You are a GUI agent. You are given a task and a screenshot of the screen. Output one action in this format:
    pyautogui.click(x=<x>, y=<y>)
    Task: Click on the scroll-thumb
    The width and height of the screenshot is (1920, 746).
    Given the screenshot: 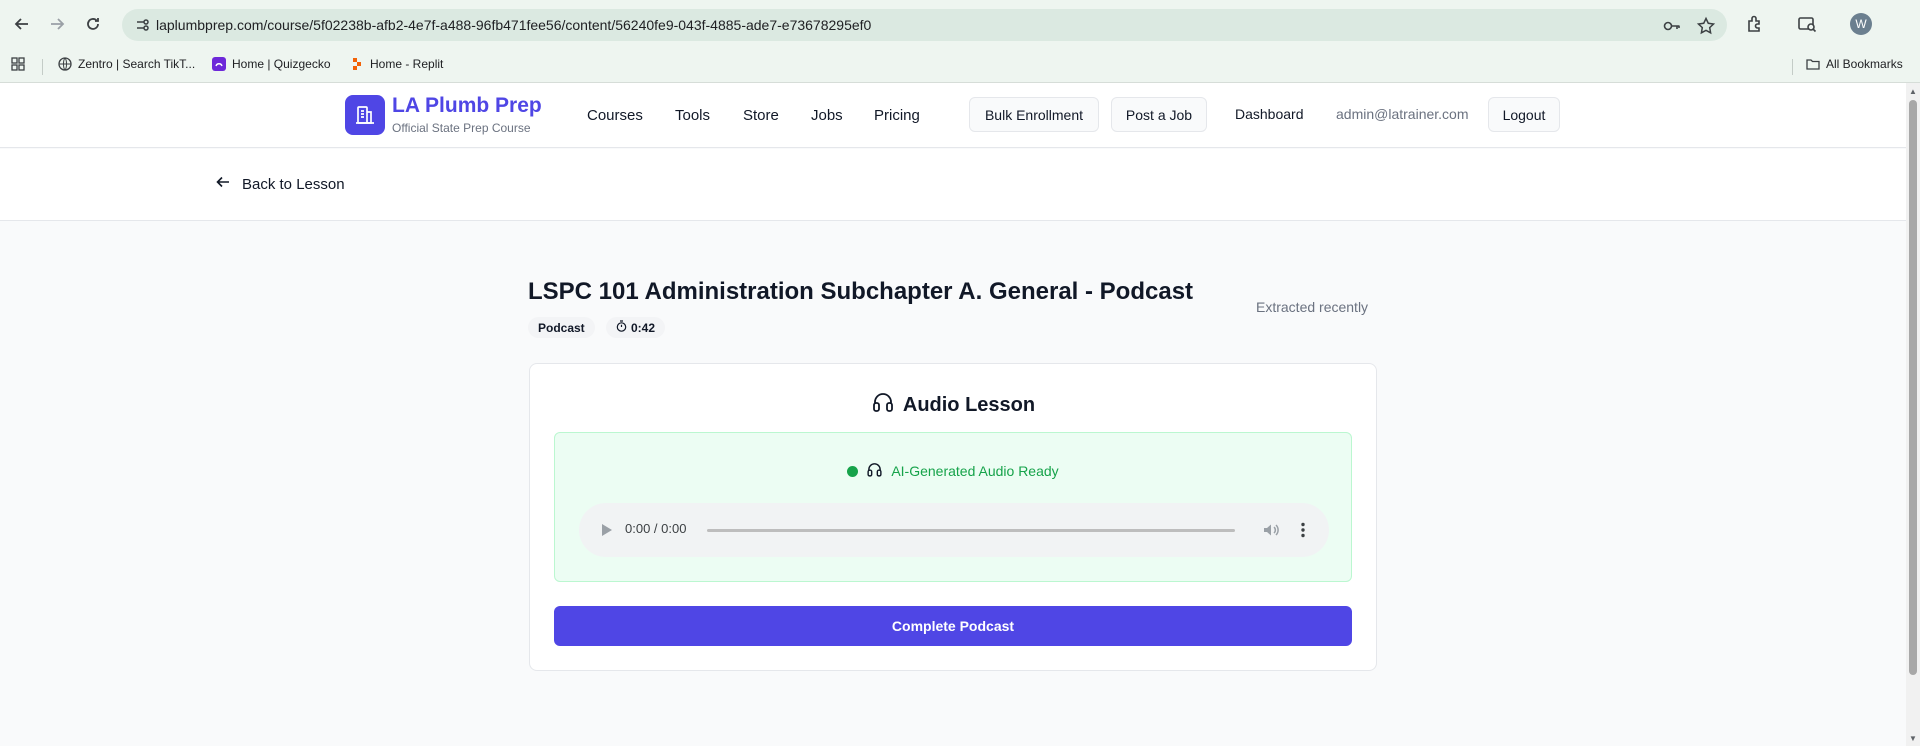 What is the action you would take?
    pyautogui.click(x=1913, y=387)
    